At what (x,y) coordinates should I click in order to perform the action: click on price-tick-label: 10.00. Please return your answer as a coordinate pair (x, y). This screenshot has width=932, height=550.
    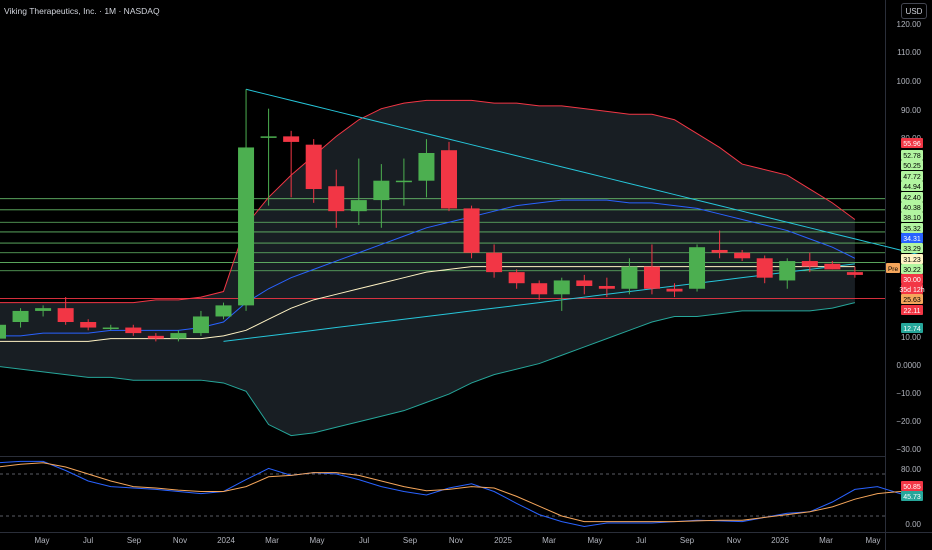
    Looking at the image, I should click on (911, 337).